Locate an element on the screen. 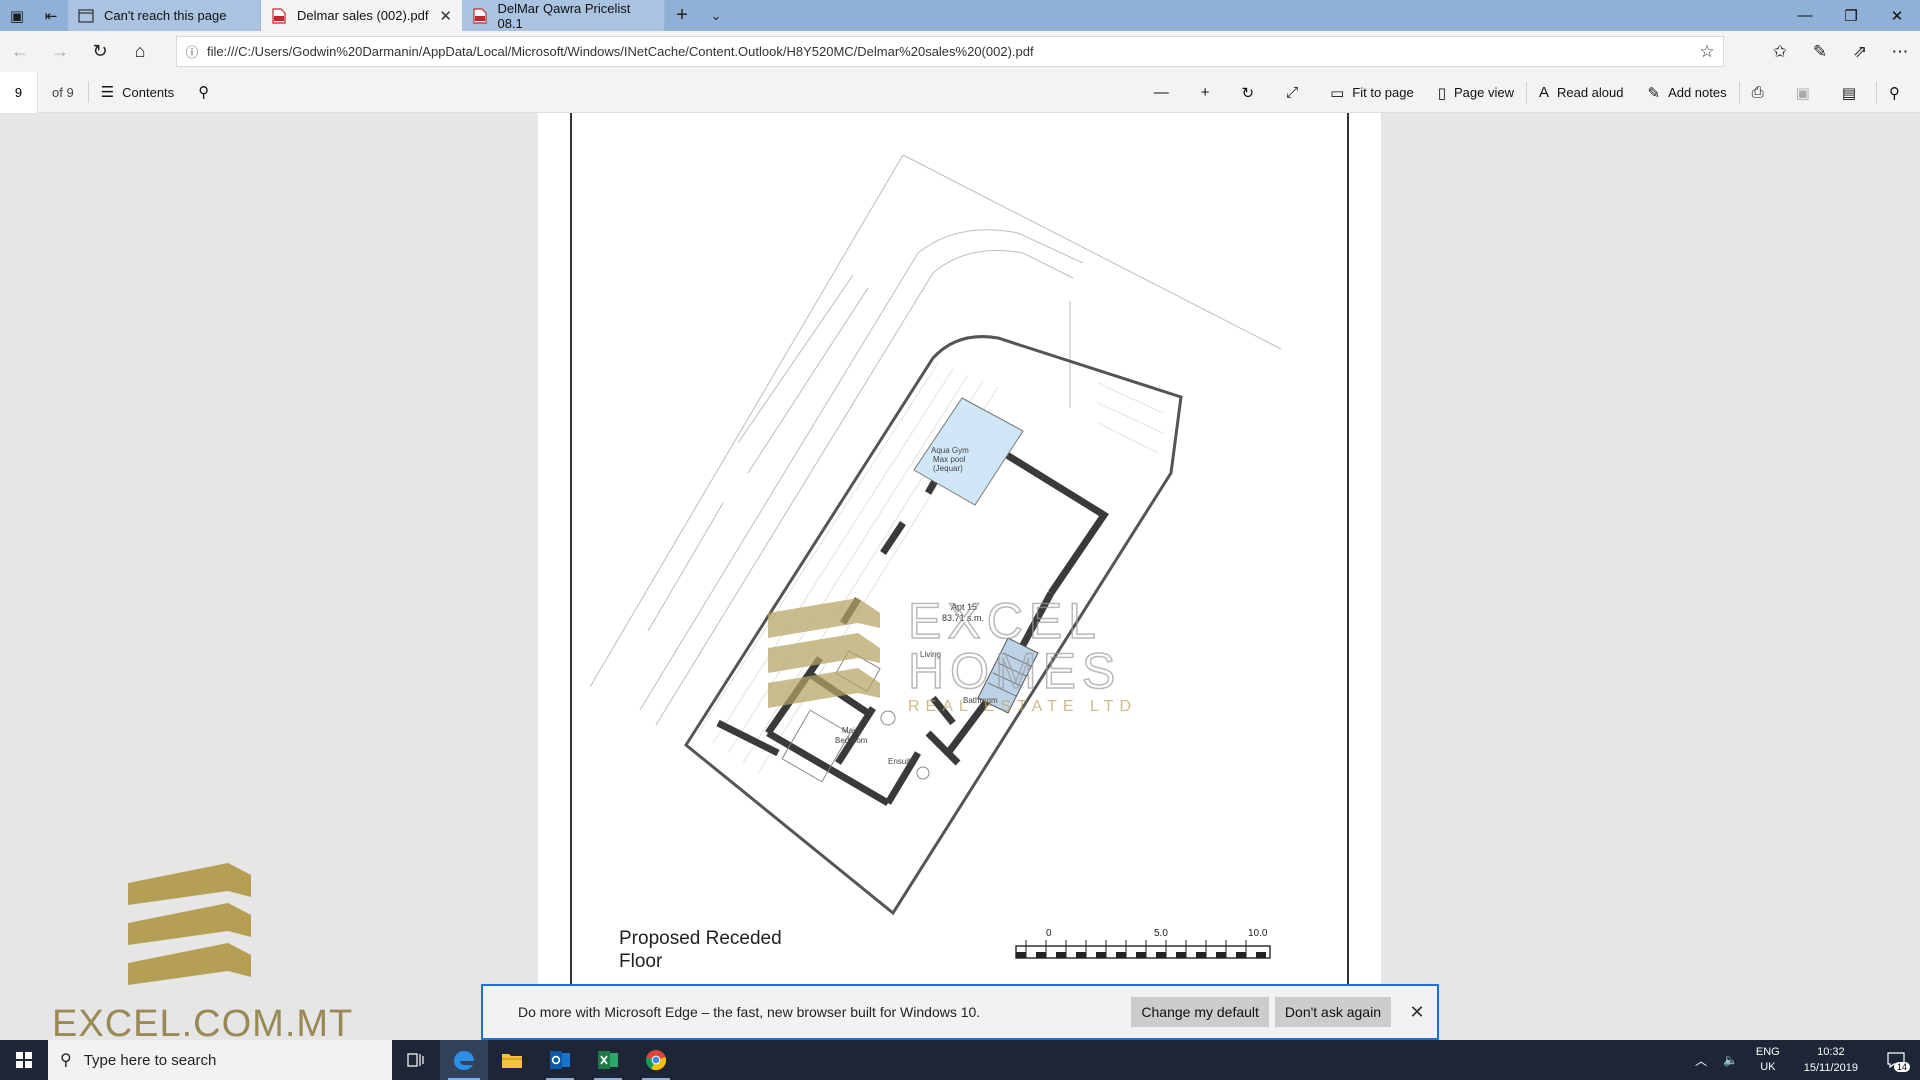 The width and height of the screenshot is (1920, 1080). zoom-out-button: — is located at coordinates (1165, 92).